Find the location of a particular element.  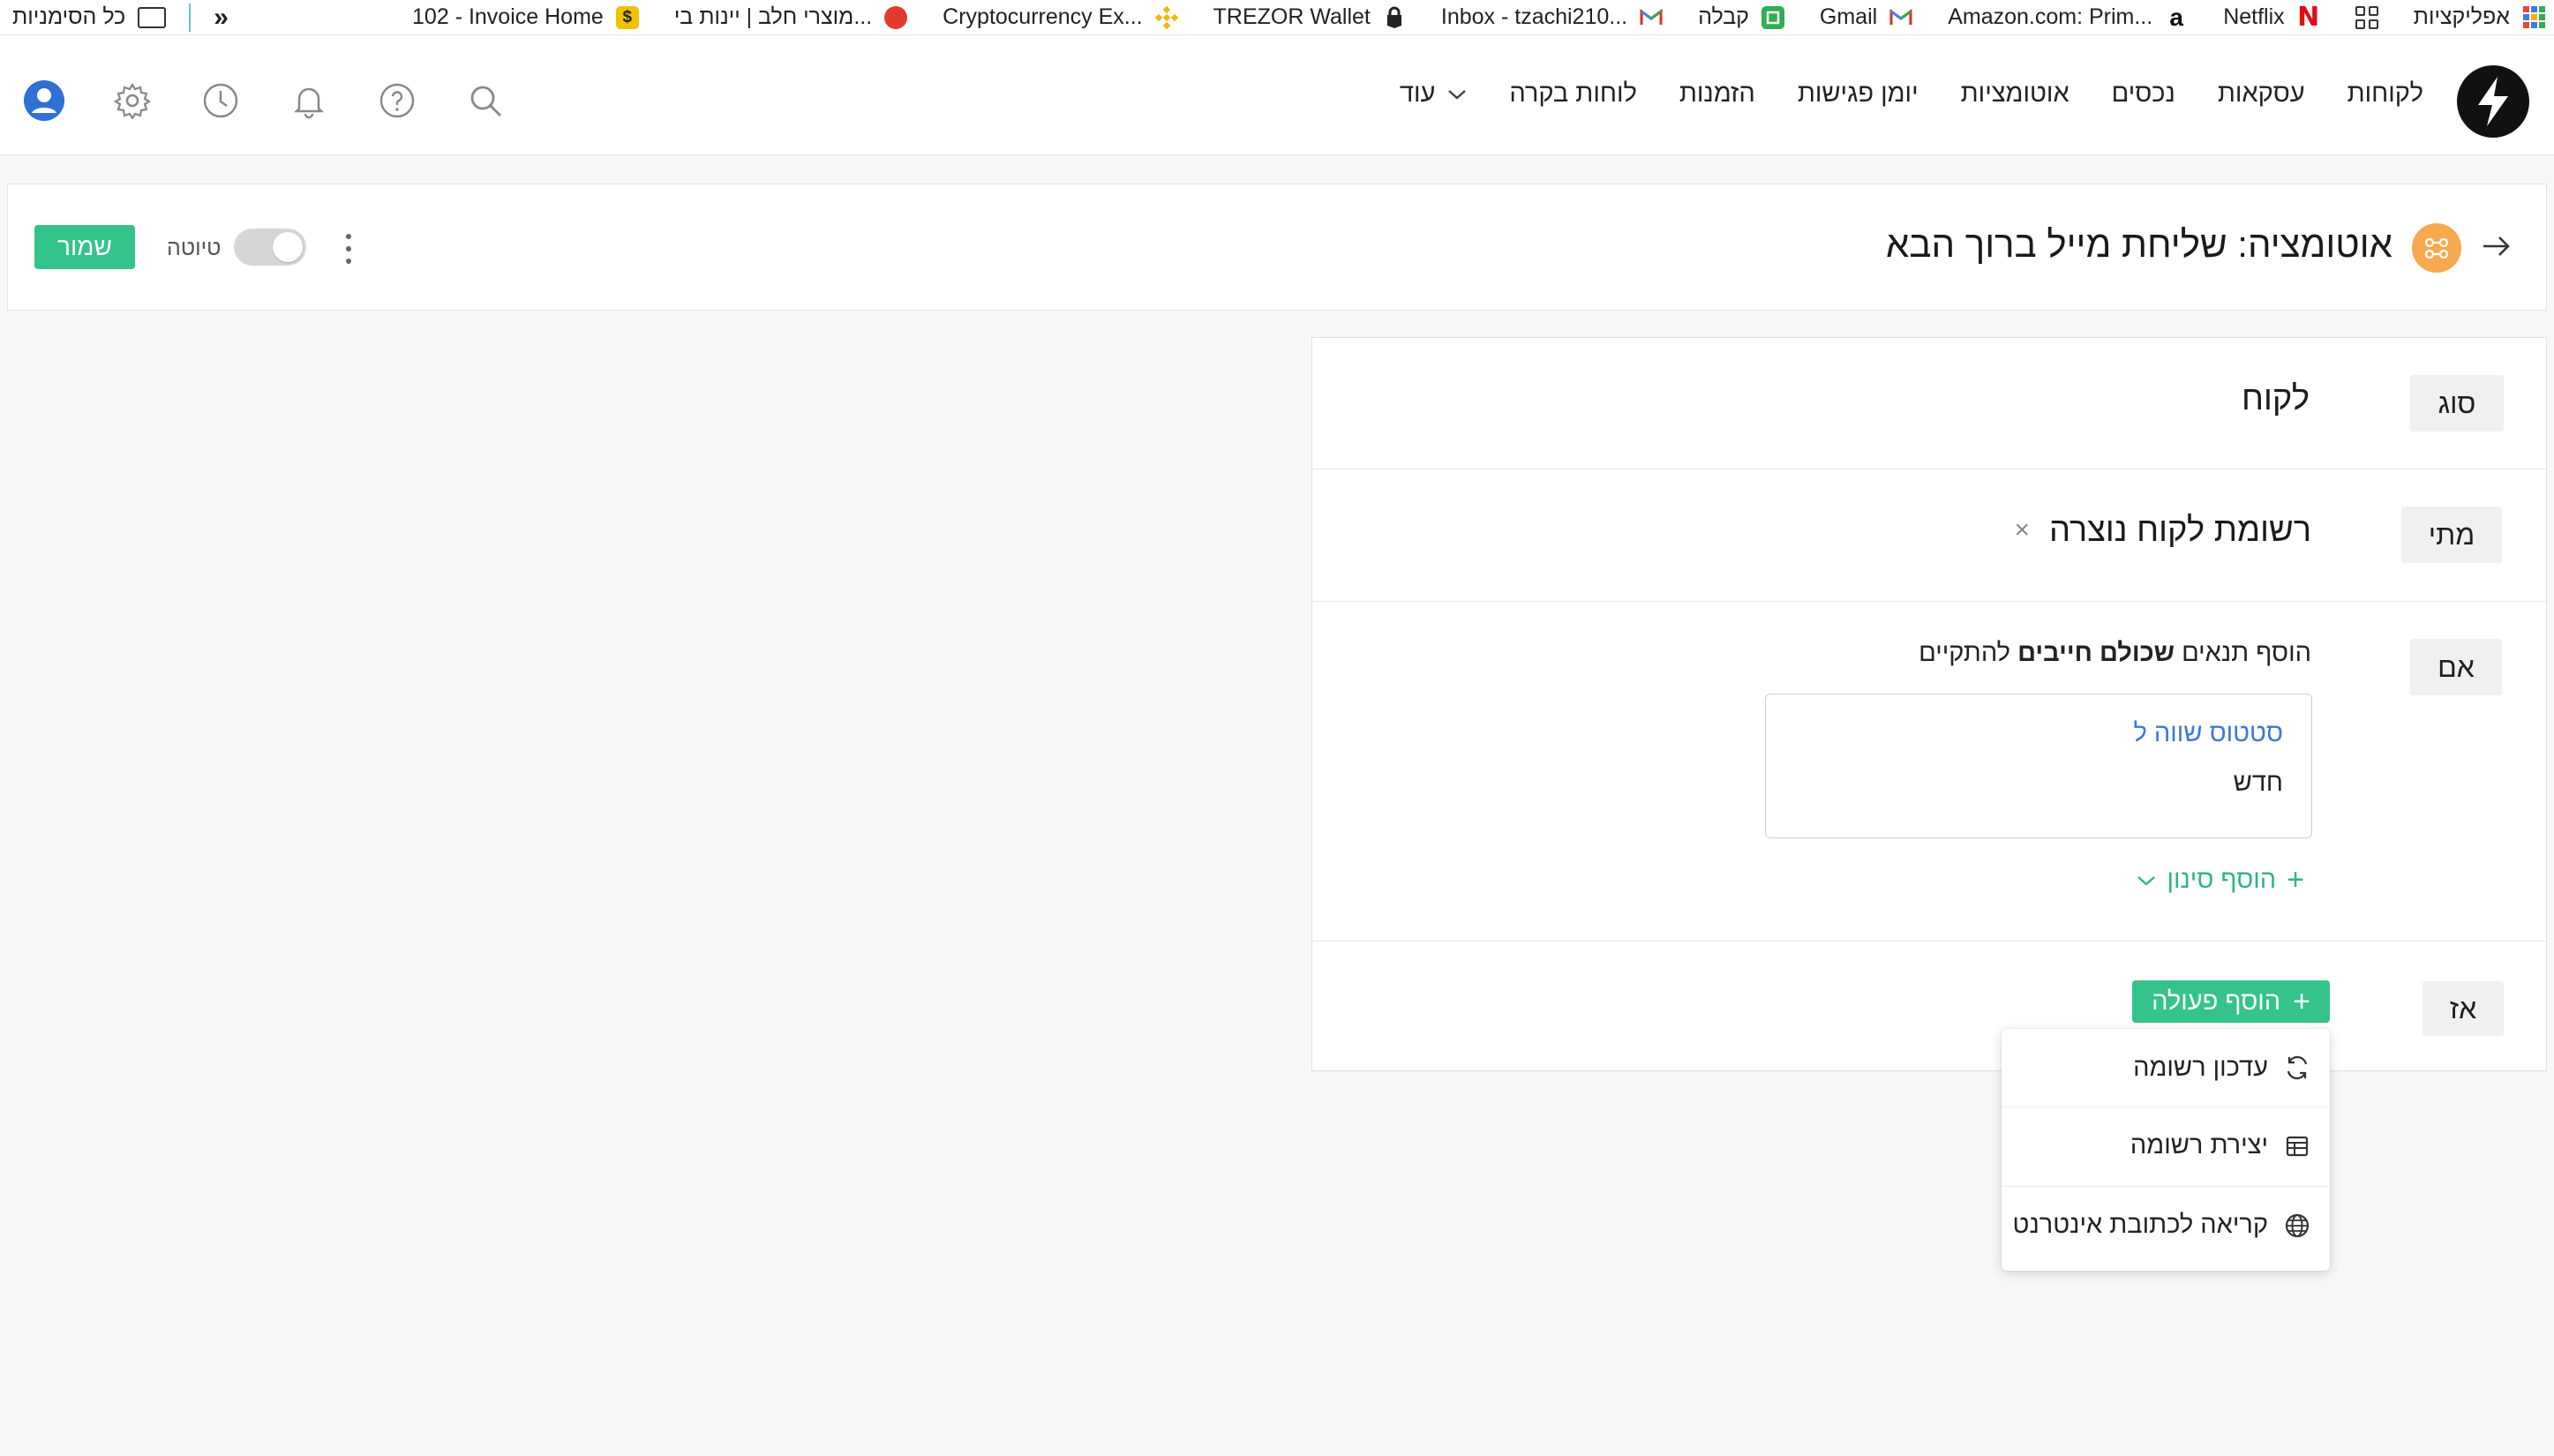

bookmark-item: Netflix N is located at coordinates (2271, 17).